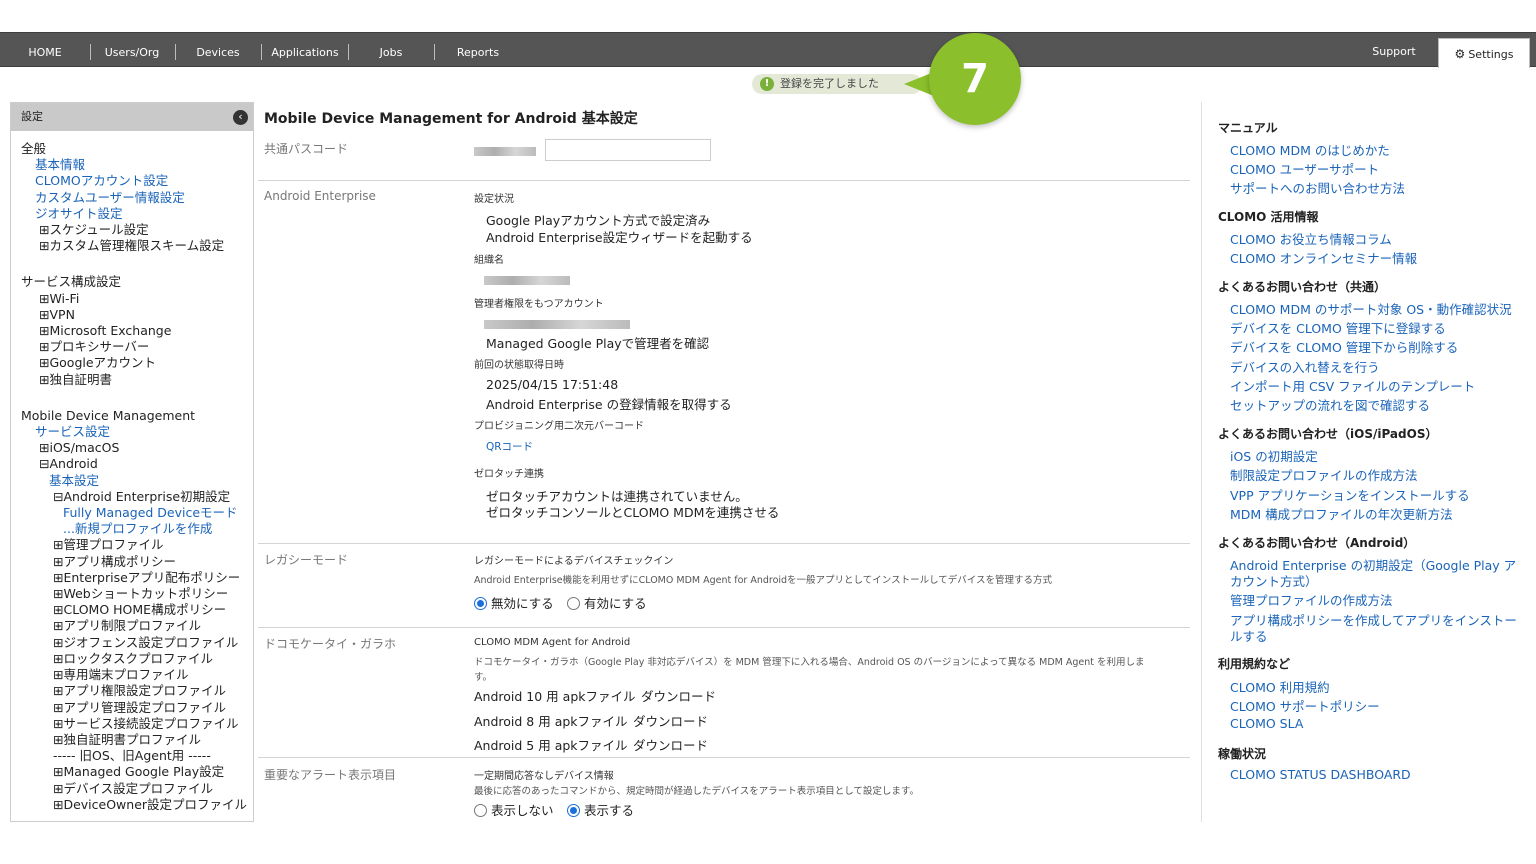 This screenshot has height=864, width=1536. I want to click on legacy-disable-option: 無効にする, so click(514, 602).